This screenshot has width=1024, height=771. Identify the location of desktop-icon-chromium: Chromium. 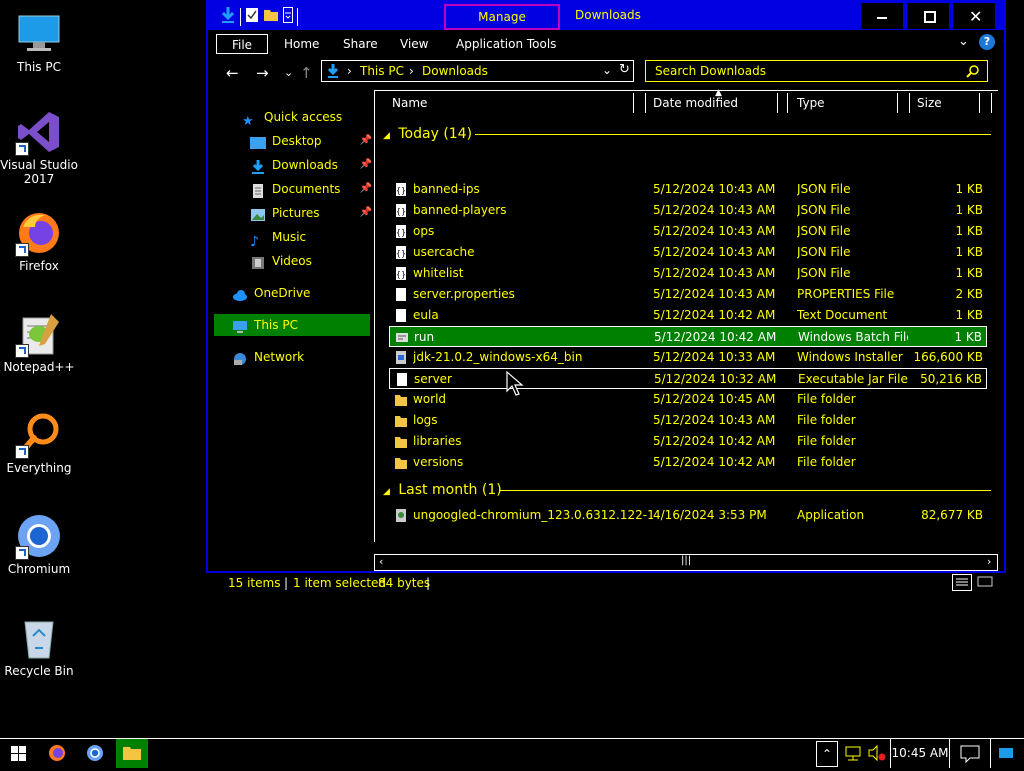
(39, 544).